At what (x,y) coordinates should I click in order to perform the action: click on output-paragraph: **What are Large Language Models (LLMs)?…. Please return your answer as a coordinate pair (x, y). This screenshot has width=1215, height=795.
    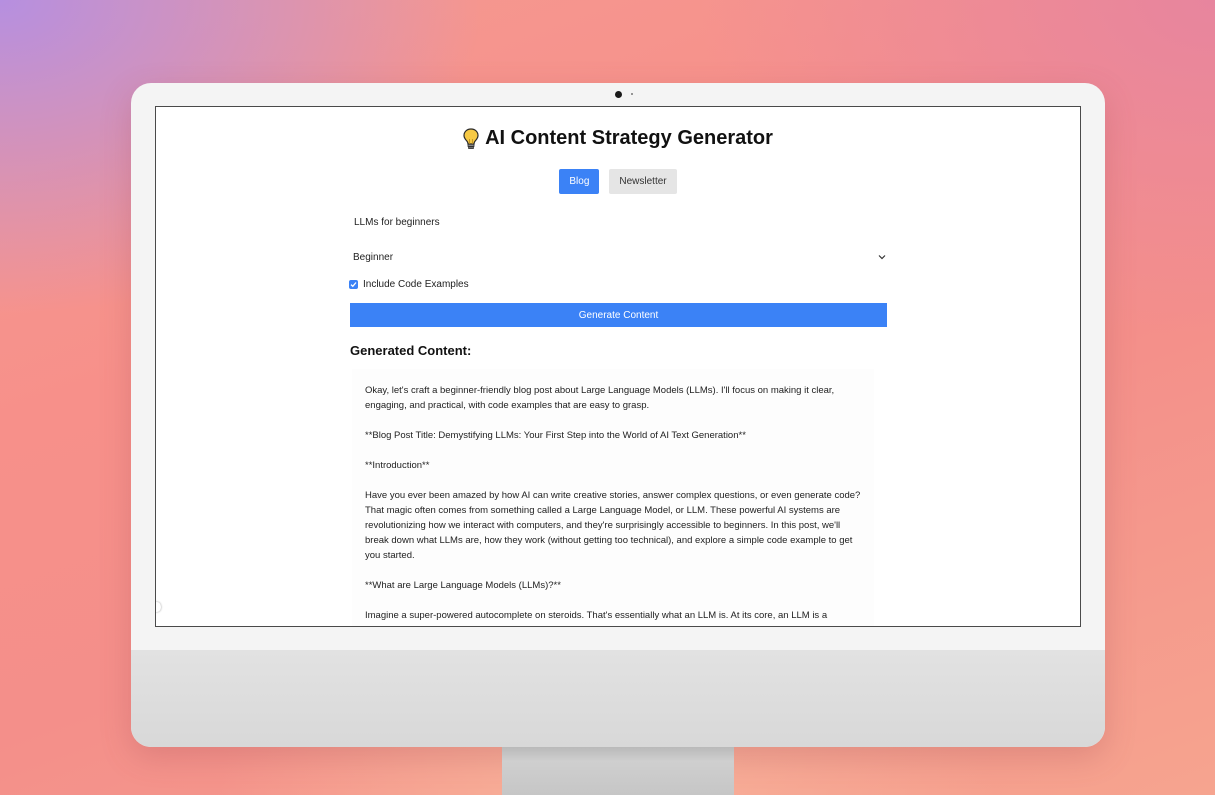
    Looking at the image, I should click on (463, 585).